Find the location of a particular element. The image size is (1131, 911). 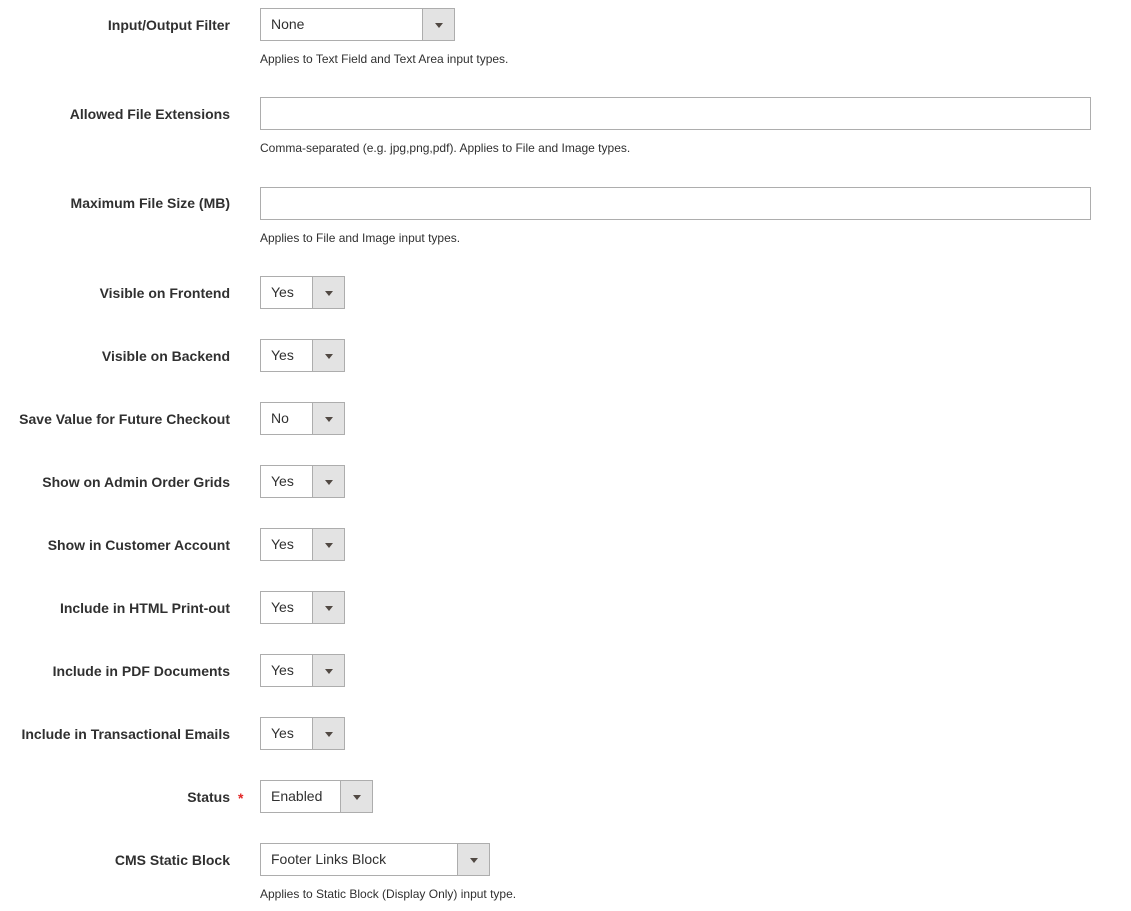

maximum-file-size-input is located at coordinates (675, 203).